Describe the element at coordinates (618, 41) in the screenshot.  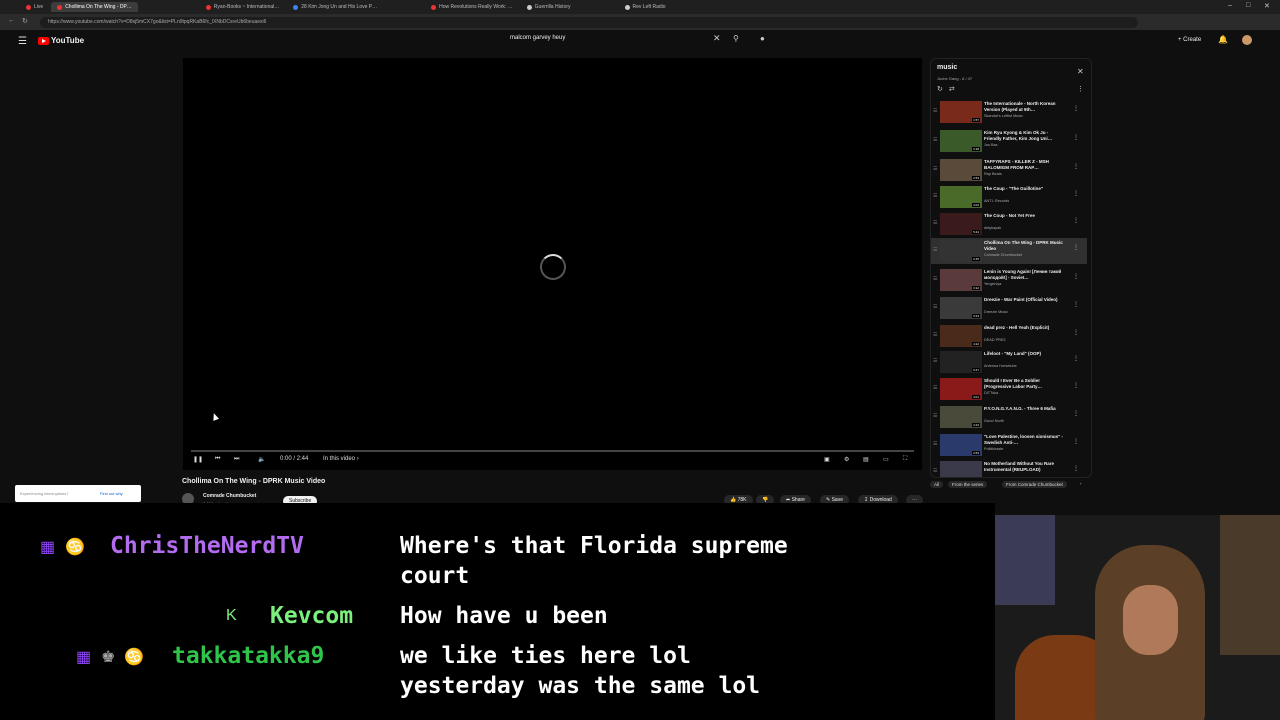
I see `search-input: malcom garvey heuy` at that location.